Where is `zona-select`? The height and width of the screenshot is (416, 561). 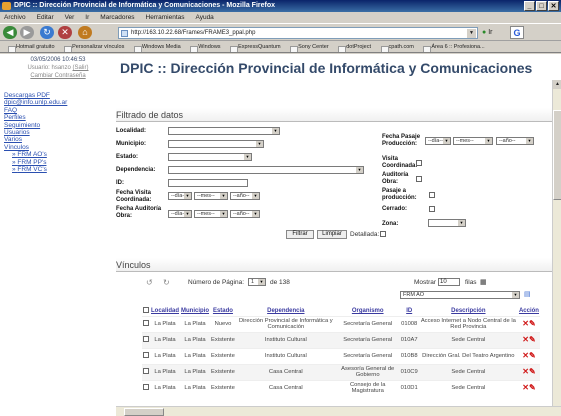 zona-select is located at coordinates (447, 223).